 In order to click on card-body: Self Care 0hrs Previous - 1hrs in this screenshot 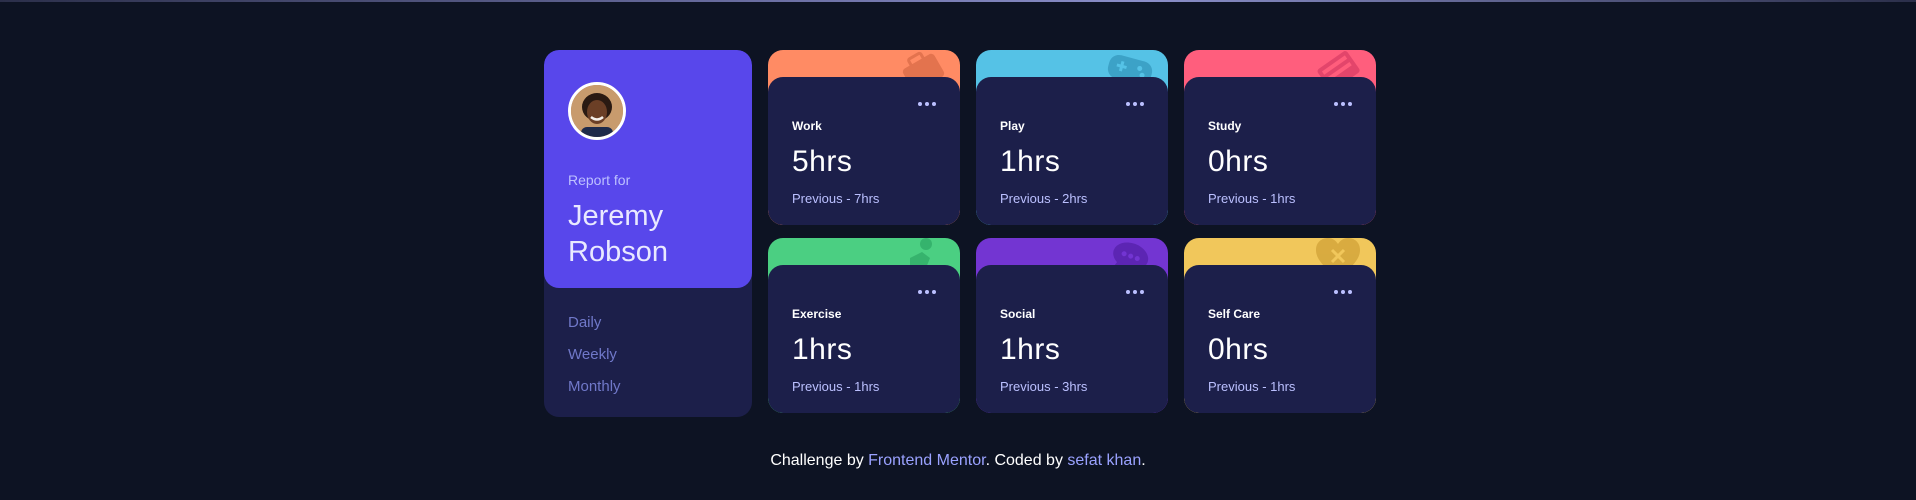, I will do `click(1280, 339)`.